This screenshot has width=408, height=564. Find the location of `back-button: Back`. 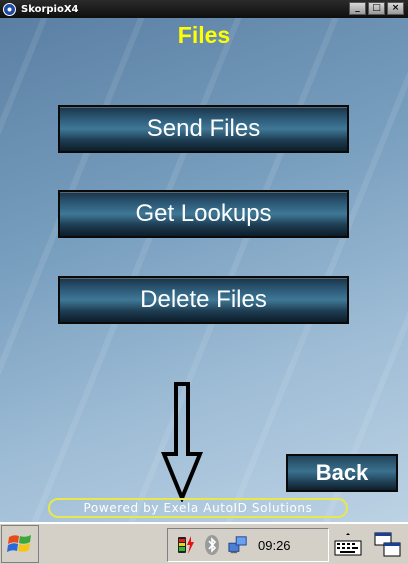

back-button: Back is located at coordinates (342, 473).